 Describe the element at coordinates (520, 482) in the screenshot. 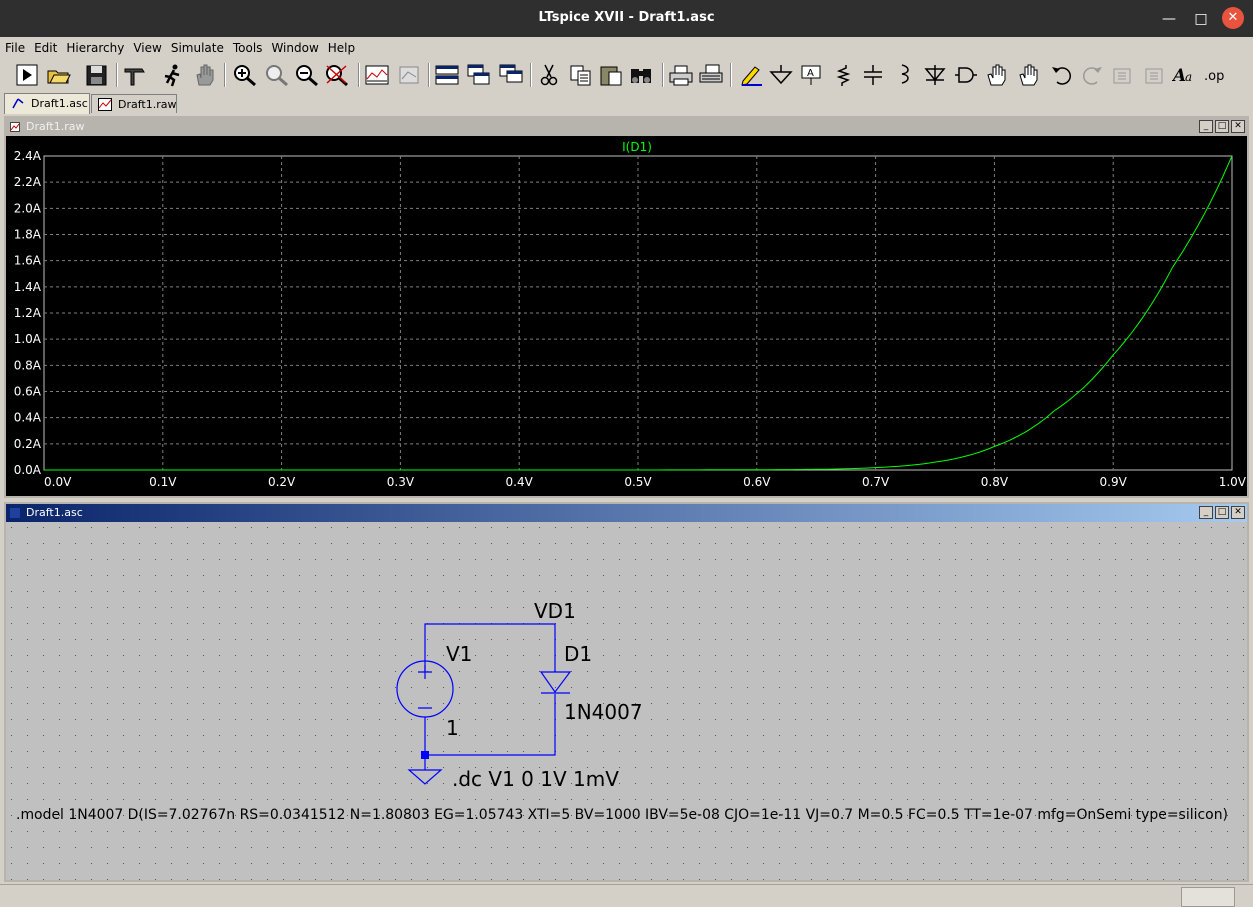

I see `x-tick-label: 0.4V` at that location.